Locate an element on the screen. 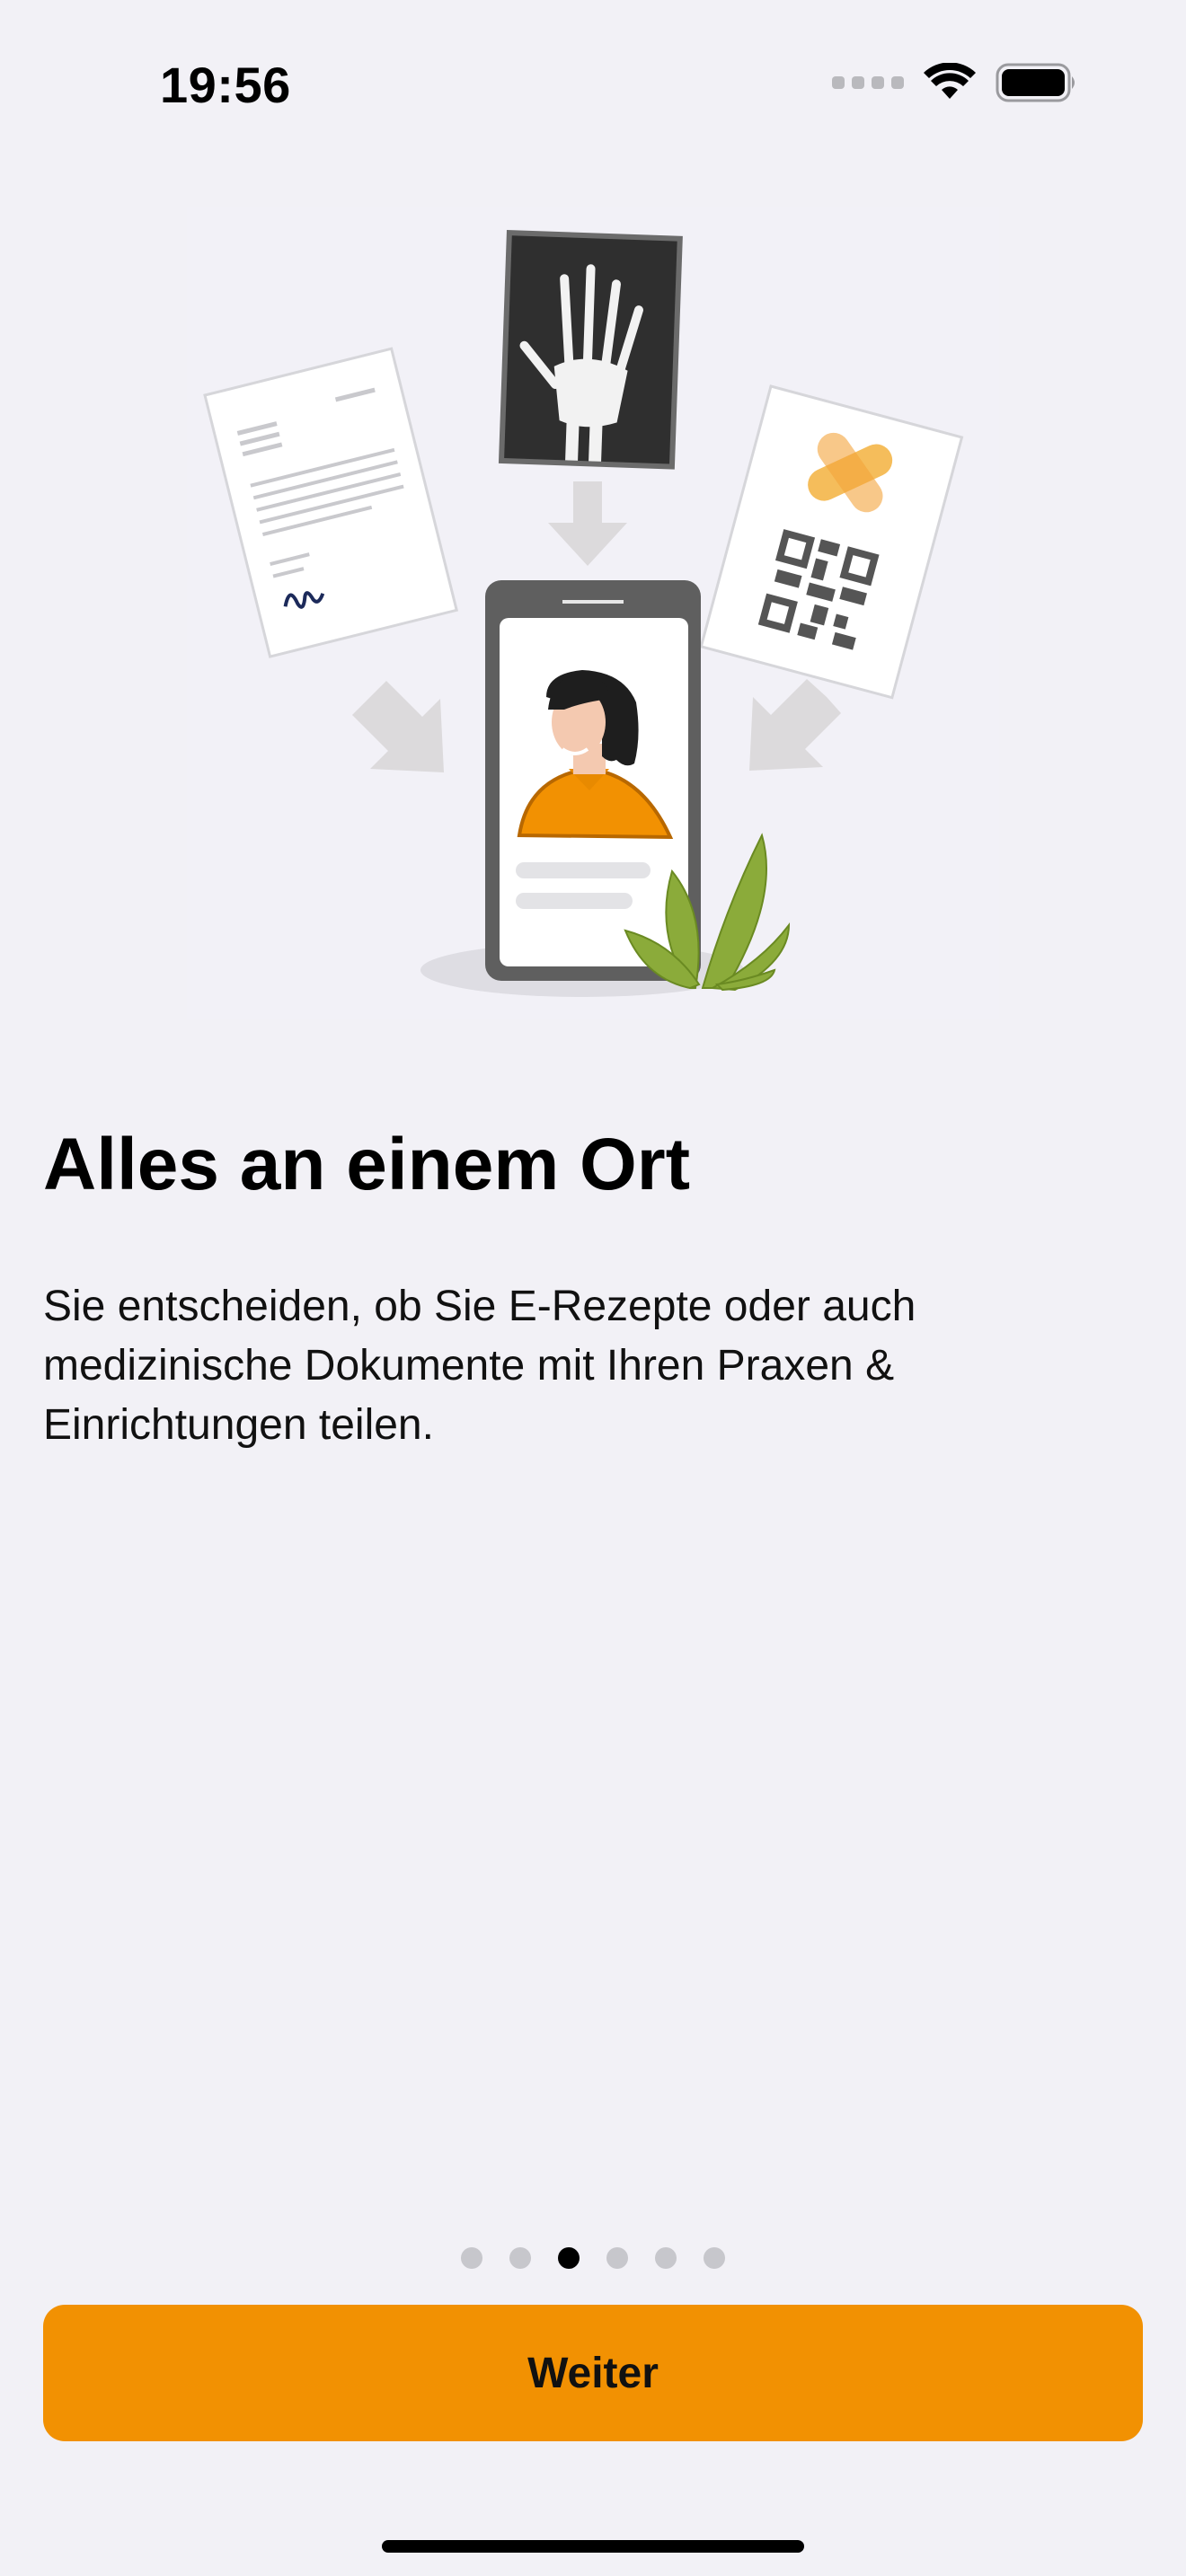 Image resolution: width=1186 pixels, height=2576 pixels. battery-icon is located at coordinates (1035, 82).